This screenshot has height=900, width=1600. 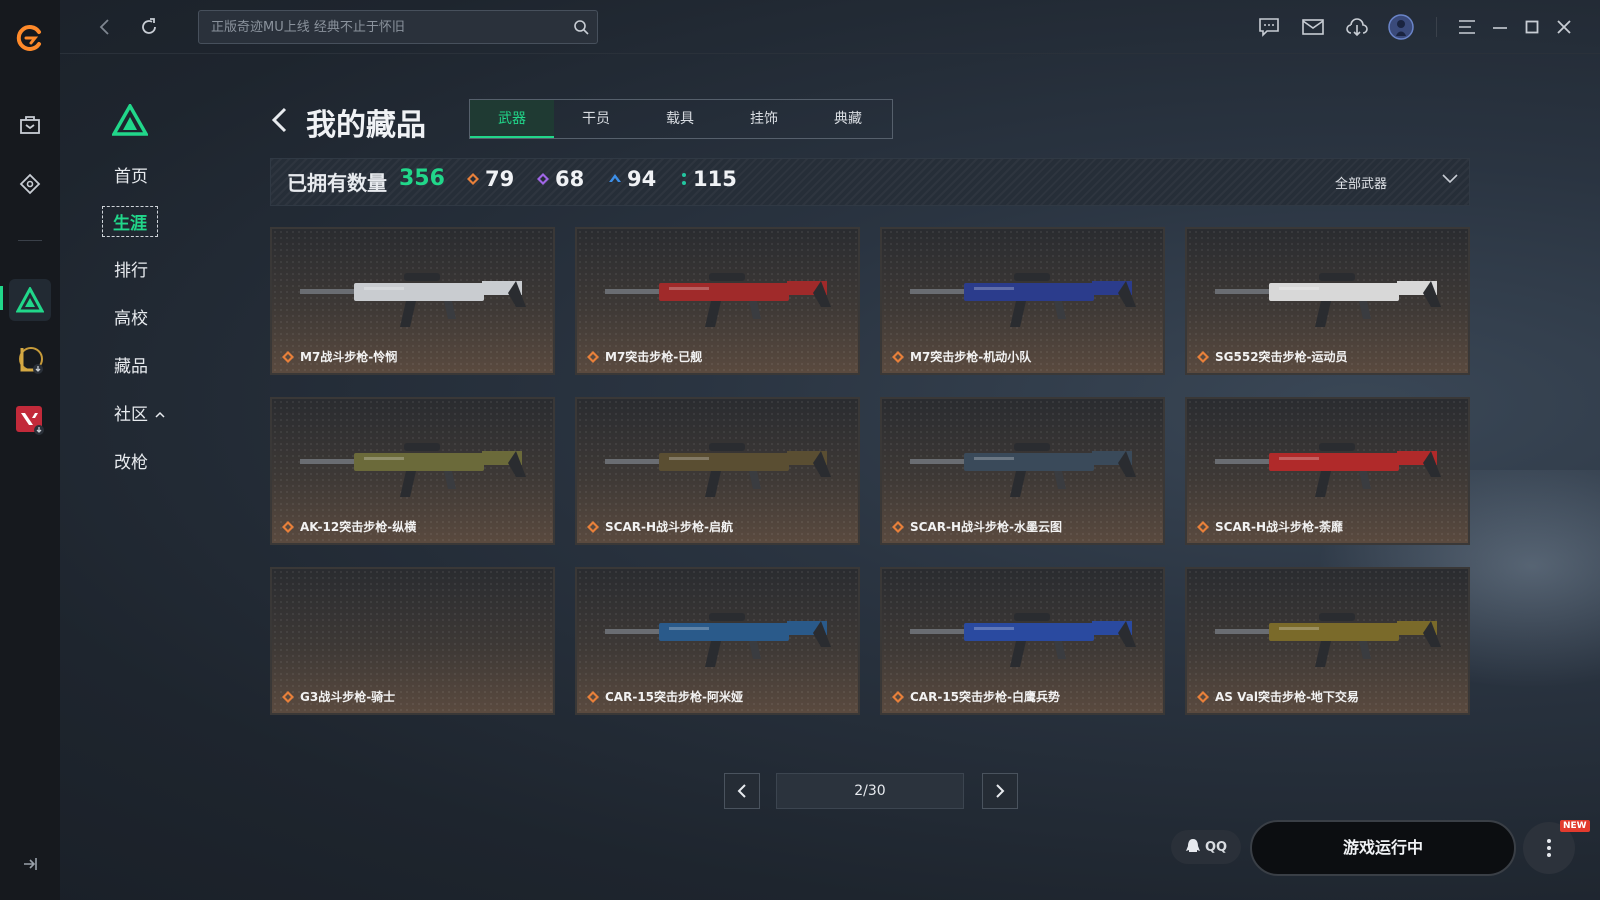 I want to click on weapon-card: SCAR-H战斗步枪-荼靡, so click(x=1327, y=471).